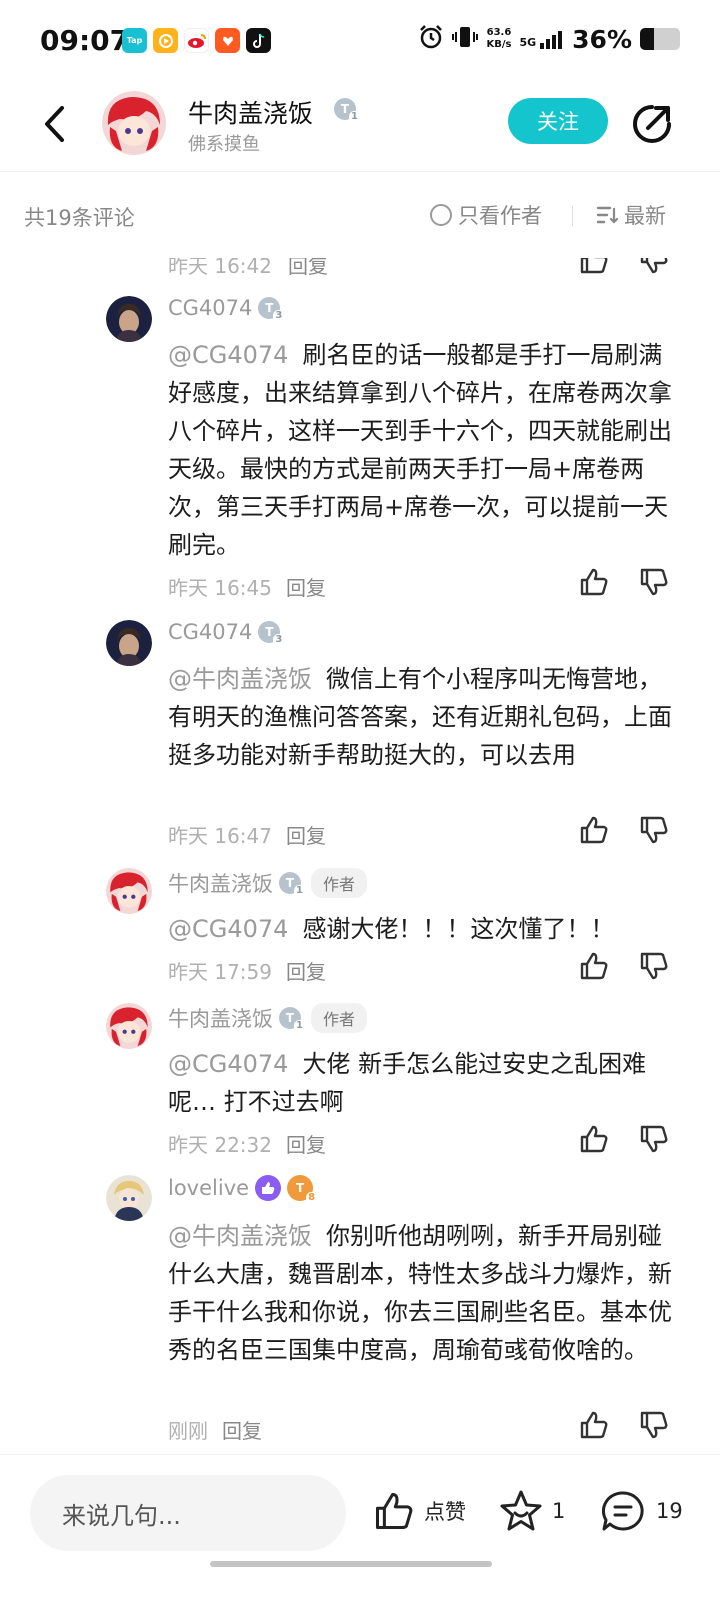 The image size is (720, 1608). I want to click on comment-text: @CG4074 大佬 新手怎么能过安史之乱困难呢… 打不过去啊, so click(423, 1083).